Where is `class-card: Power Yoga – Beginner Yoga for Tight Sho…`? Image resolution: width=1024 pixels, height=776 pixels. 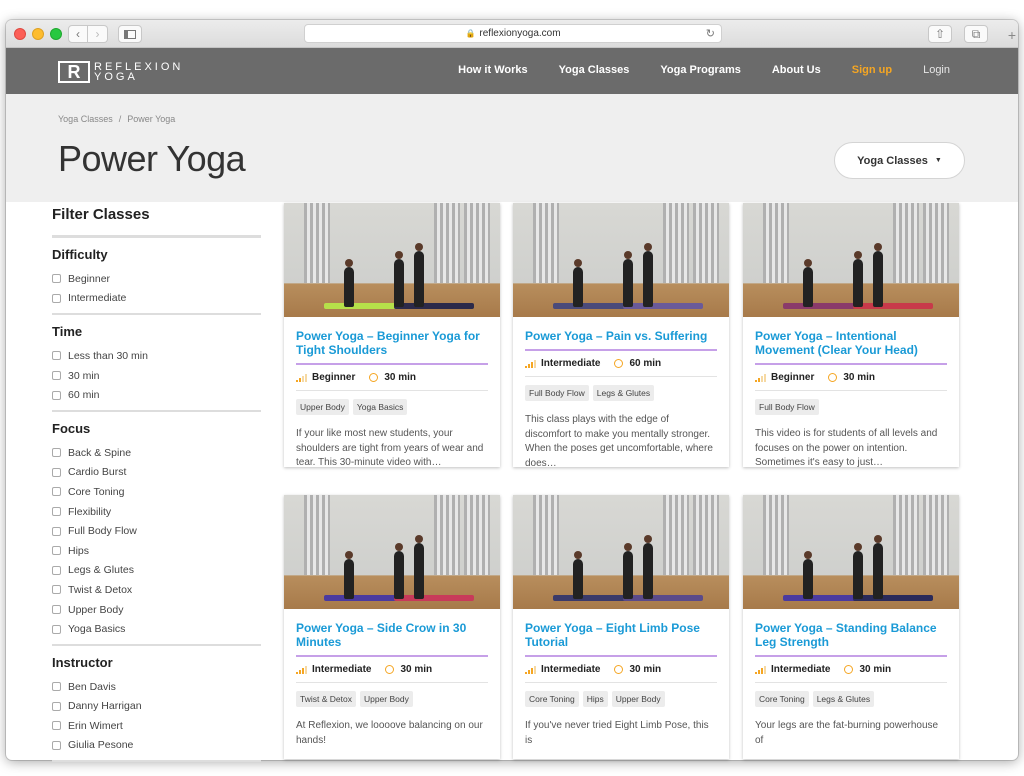
class-card: Power Yoga – Beginner Yoga for Tight Sho… is located at coordinates (392, 335).